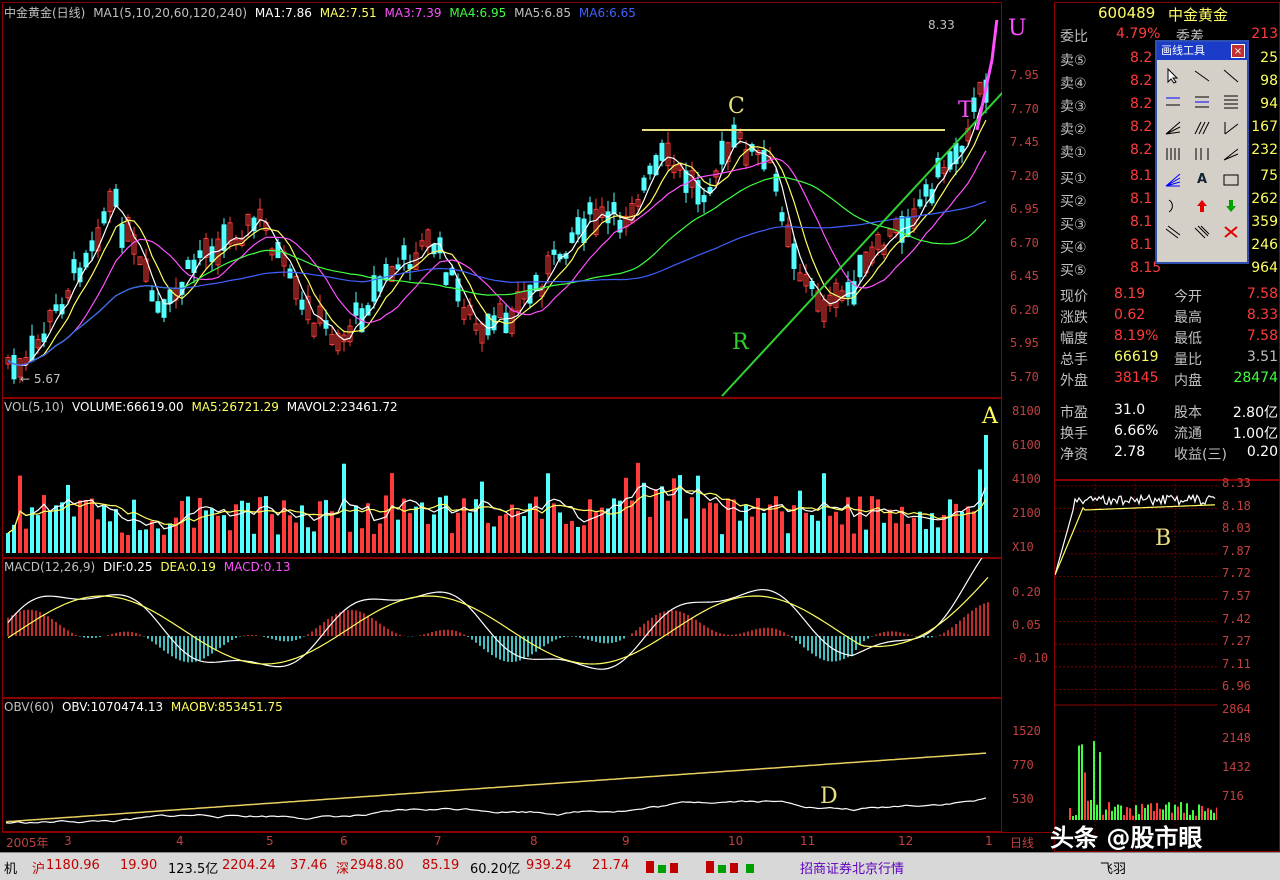  I want to click on intraday-price-tick: 7.87, so click(1236, 550).